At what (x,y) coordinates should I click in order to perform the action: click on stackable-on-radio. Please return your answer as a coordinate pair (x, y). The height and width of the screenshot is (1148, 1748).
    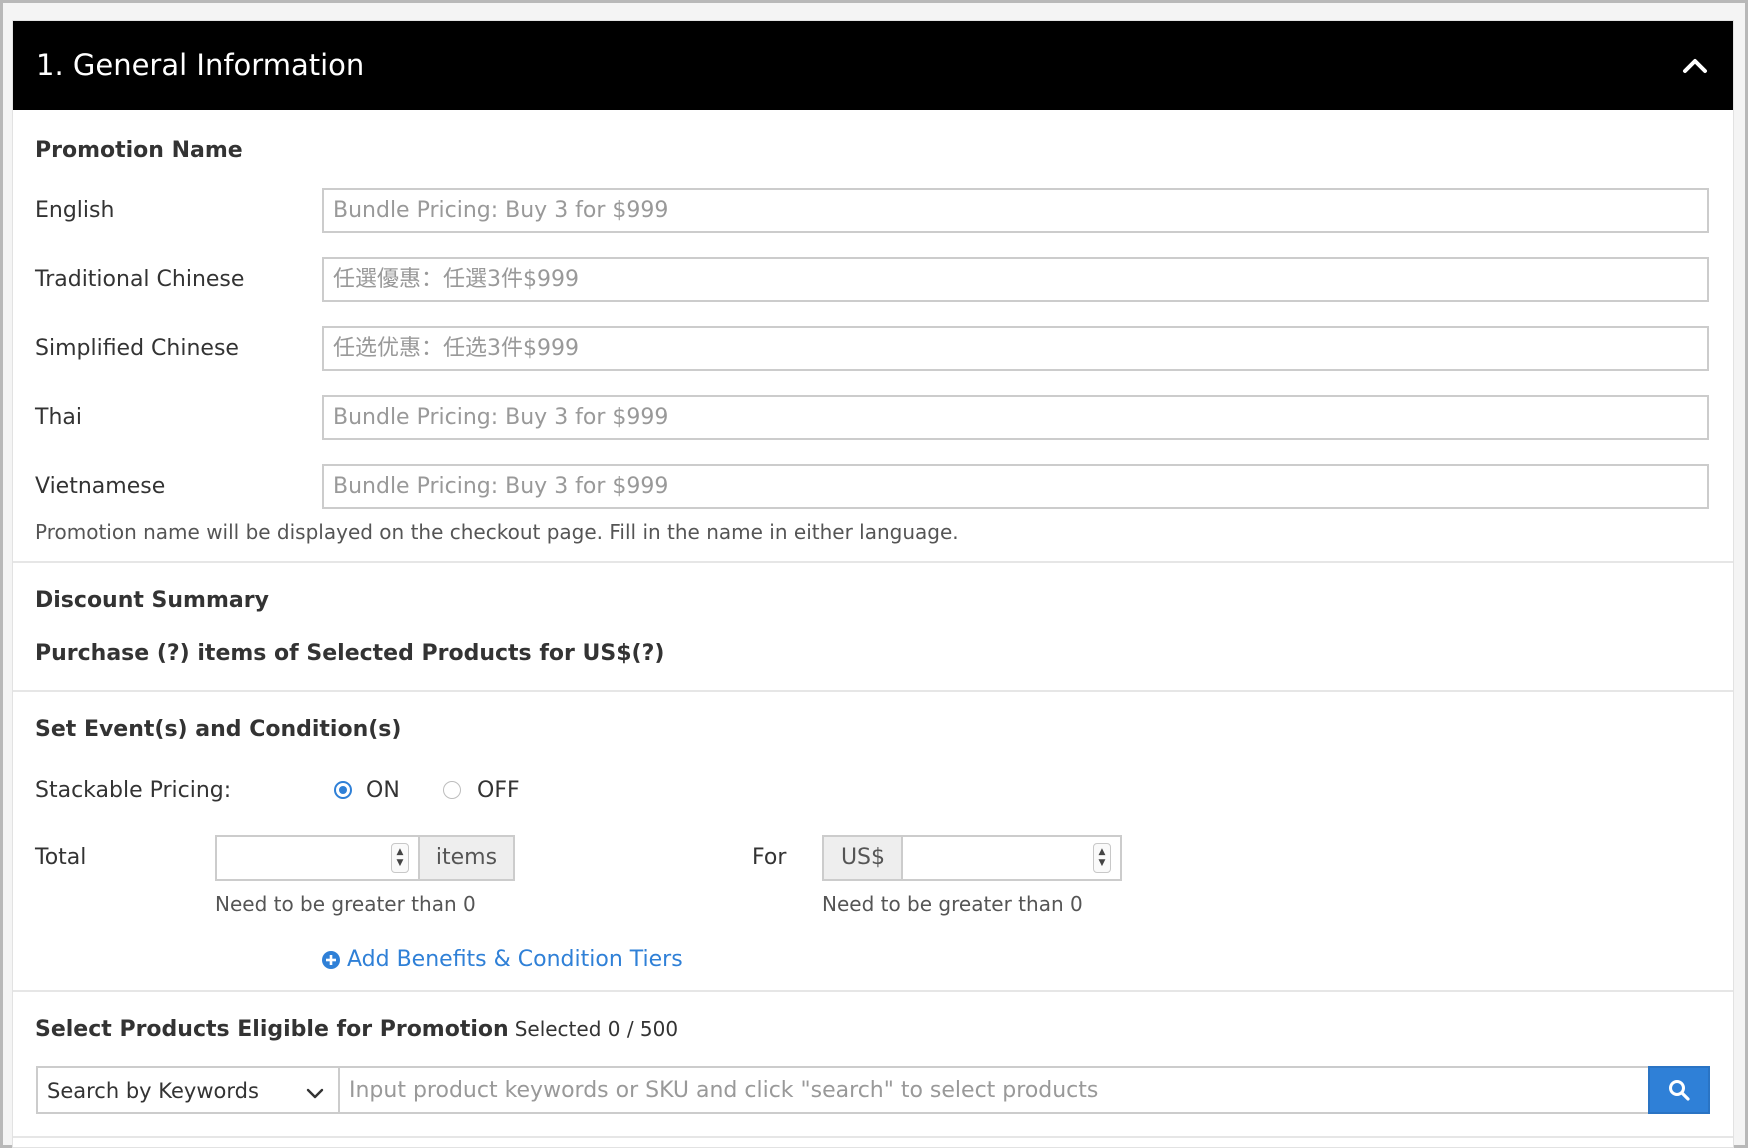
    Looking at the image, I should click on (343, 790).